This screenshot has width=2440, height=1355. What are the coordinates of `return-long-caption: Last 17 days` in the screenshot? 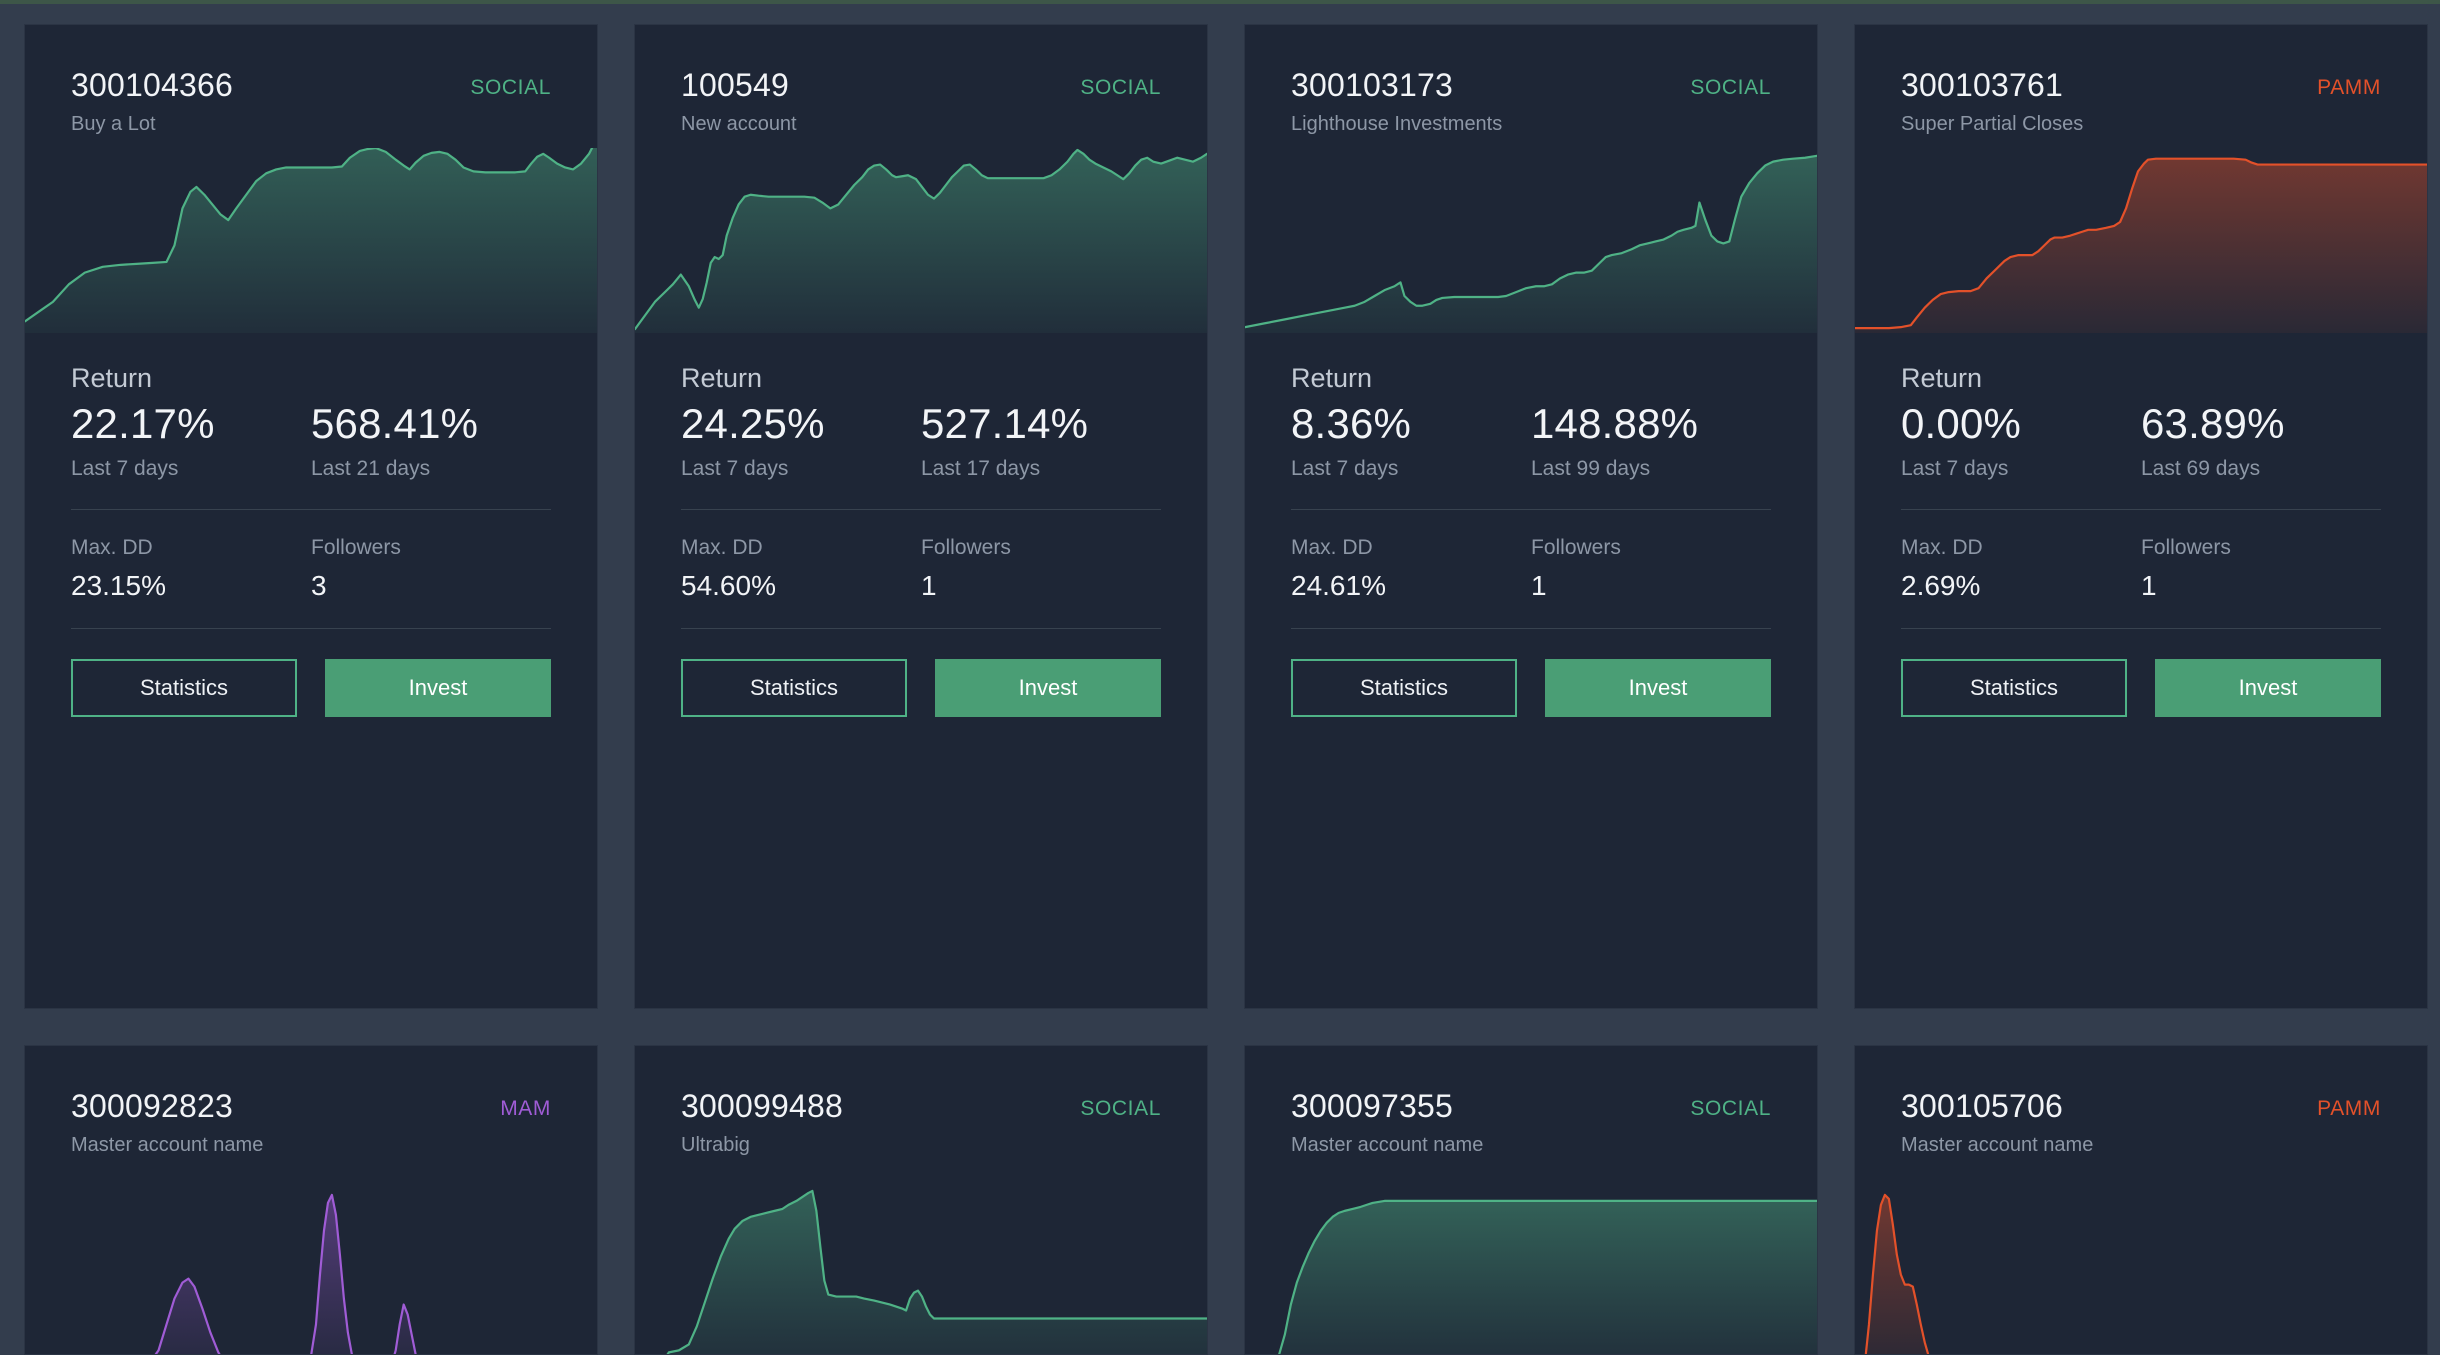 It's located at (981, 468).